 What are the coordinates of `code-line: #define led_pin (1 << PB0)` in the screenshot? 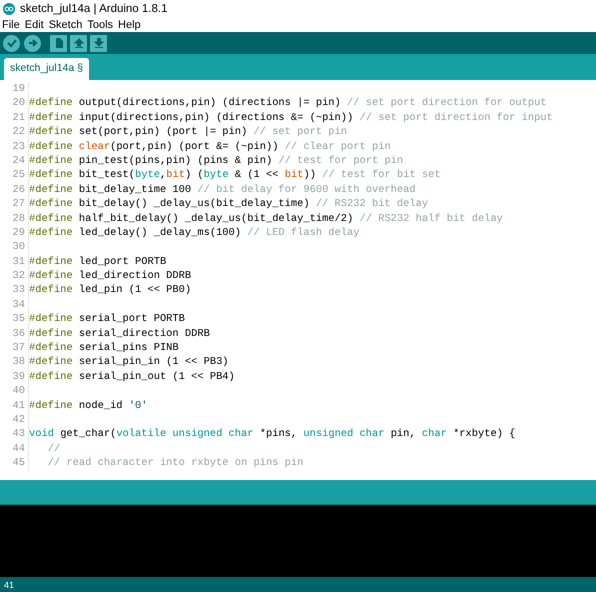 It's located at (110, 290).